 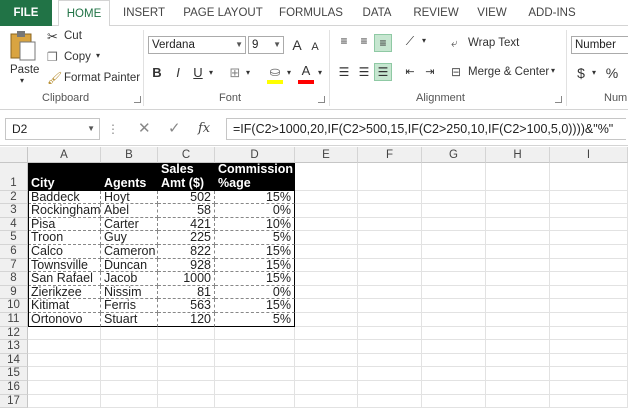 I want to click on clipboard-launcher-icon, so click(x=137, y=99).